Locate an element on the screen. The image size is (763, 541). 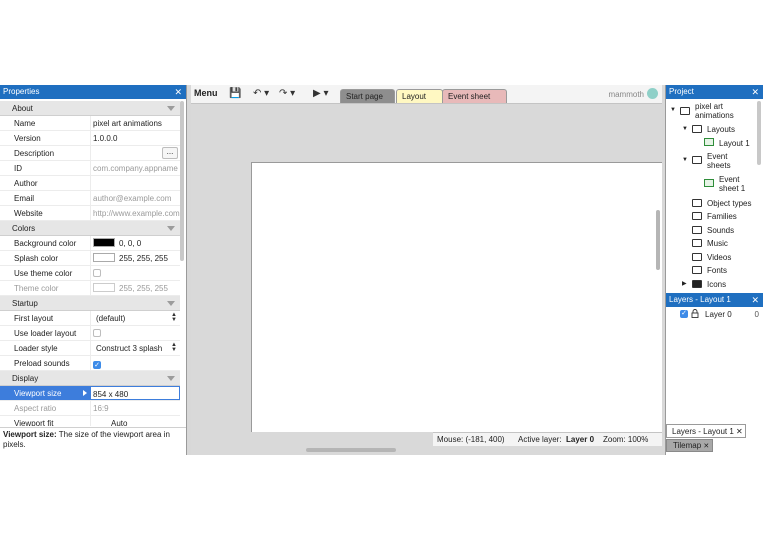
project-title-bar: Project ✕ is located at coordinates (714, 92).